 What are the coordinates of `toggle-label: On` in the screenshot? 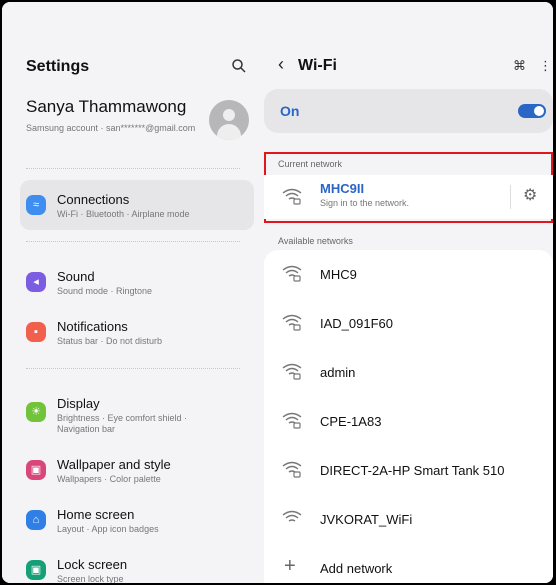 It's located at (290, 111).